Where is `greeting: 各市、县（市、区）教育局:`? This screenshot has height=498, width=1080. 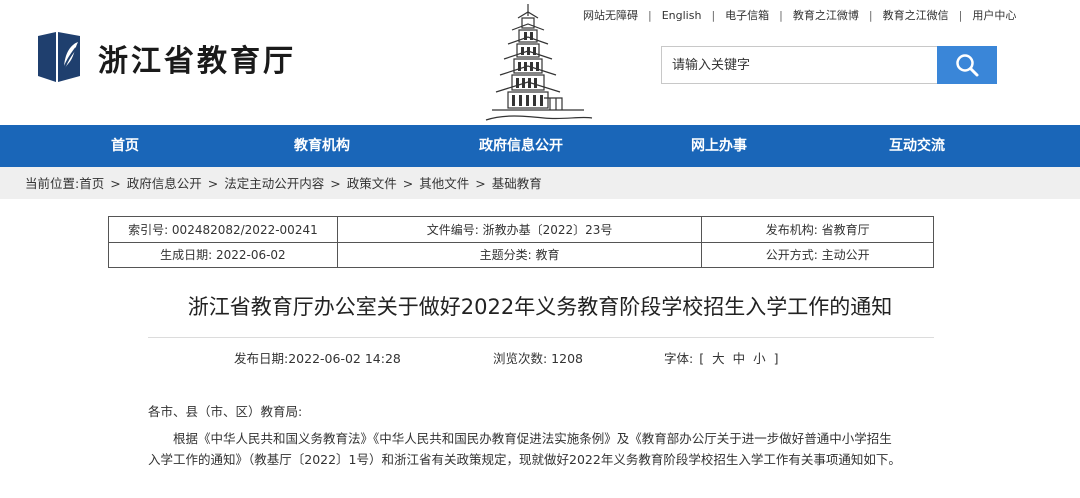
greeting: 各市、县（市、区）教育局: is located at coordinates (225, 411).